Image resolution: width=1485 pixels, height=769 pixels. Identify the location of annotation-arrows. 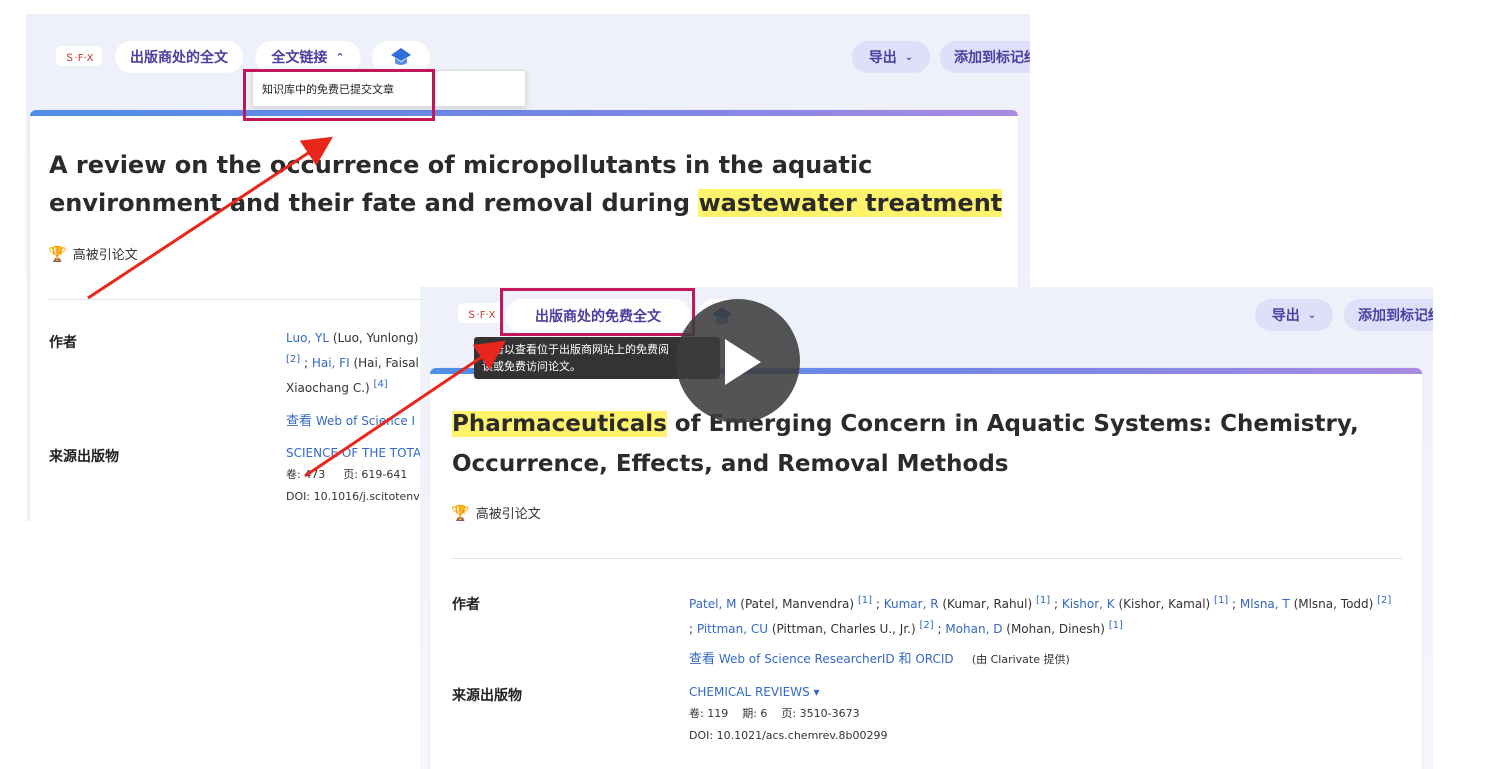
(296, 307).